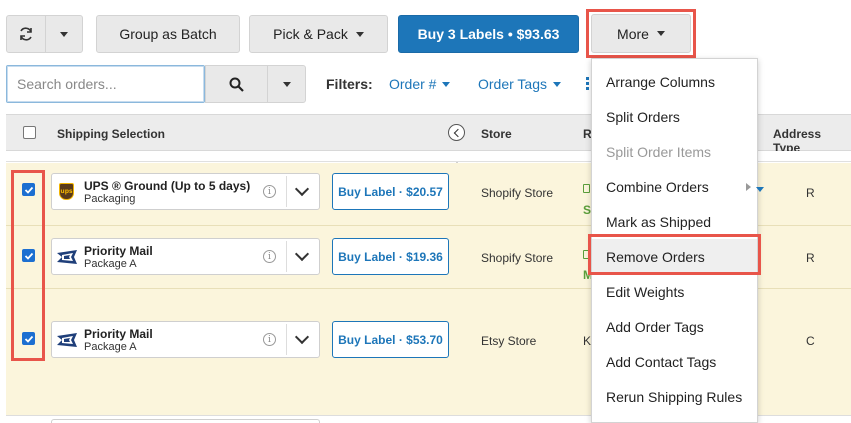 The image size is (851, 423). I want to click on buy-label-button: Buy Label · $53.70, so click(390, 339).